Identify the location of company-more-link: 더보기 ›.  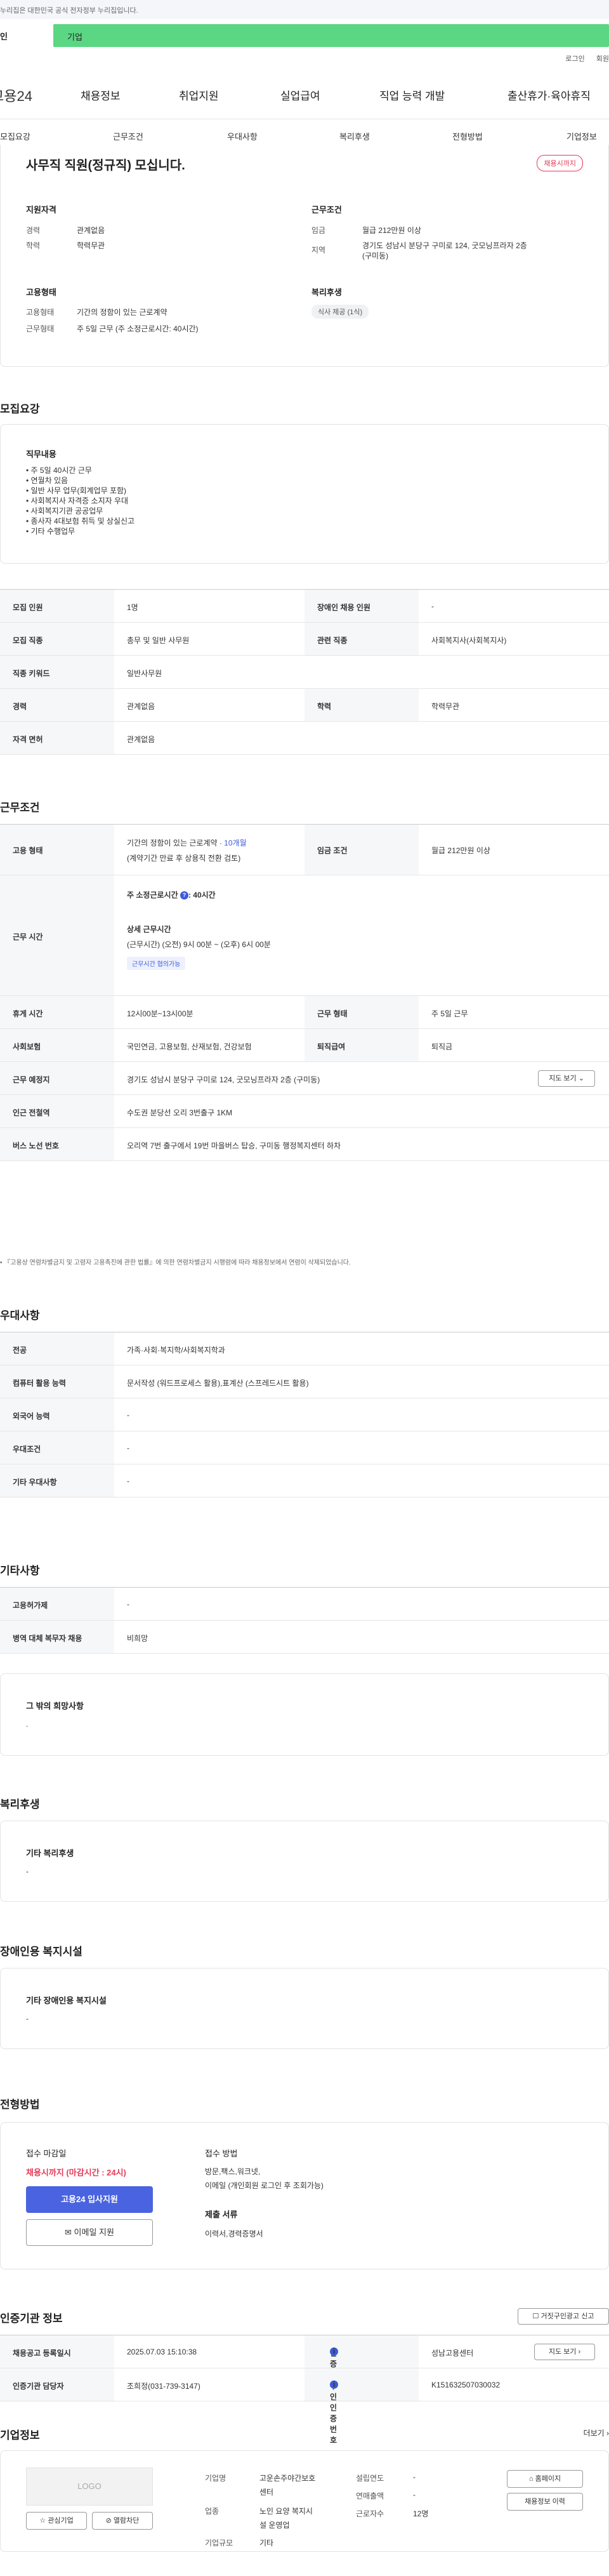
(596, 2432).